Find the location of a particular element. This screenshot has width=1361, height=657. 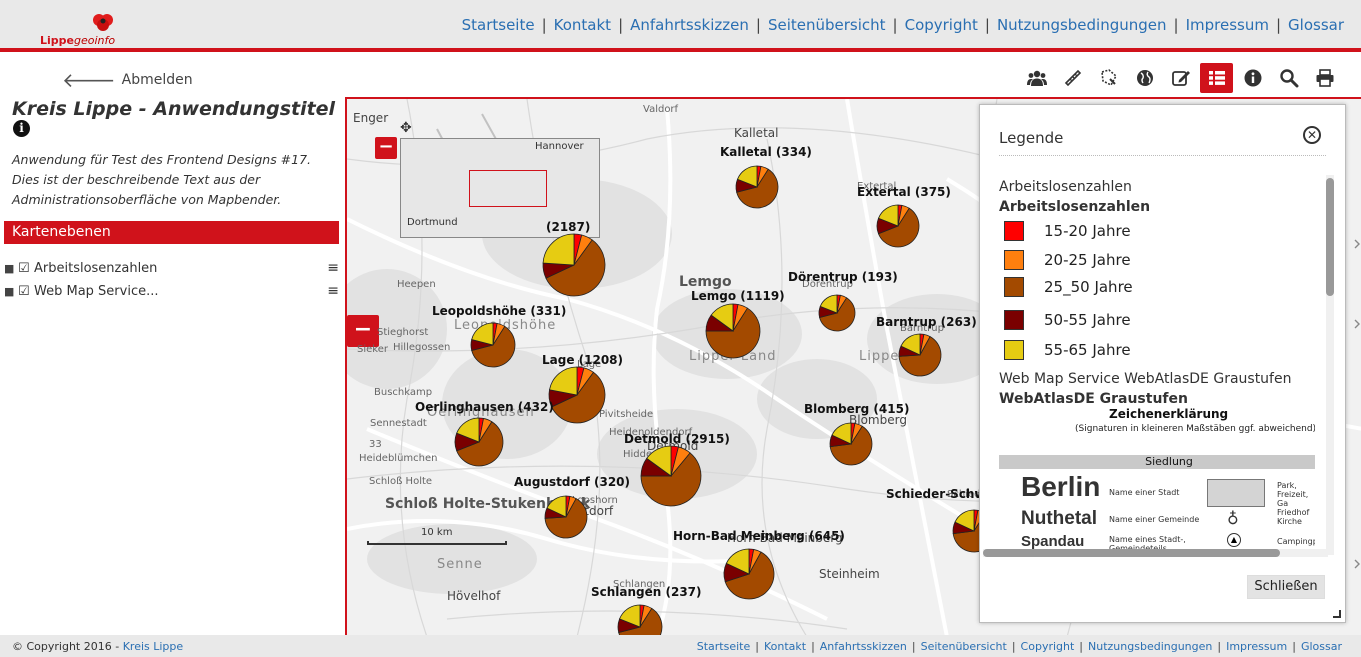

nav-link-2: Anfahrtsskizzen is located at coordinates (689, 25).